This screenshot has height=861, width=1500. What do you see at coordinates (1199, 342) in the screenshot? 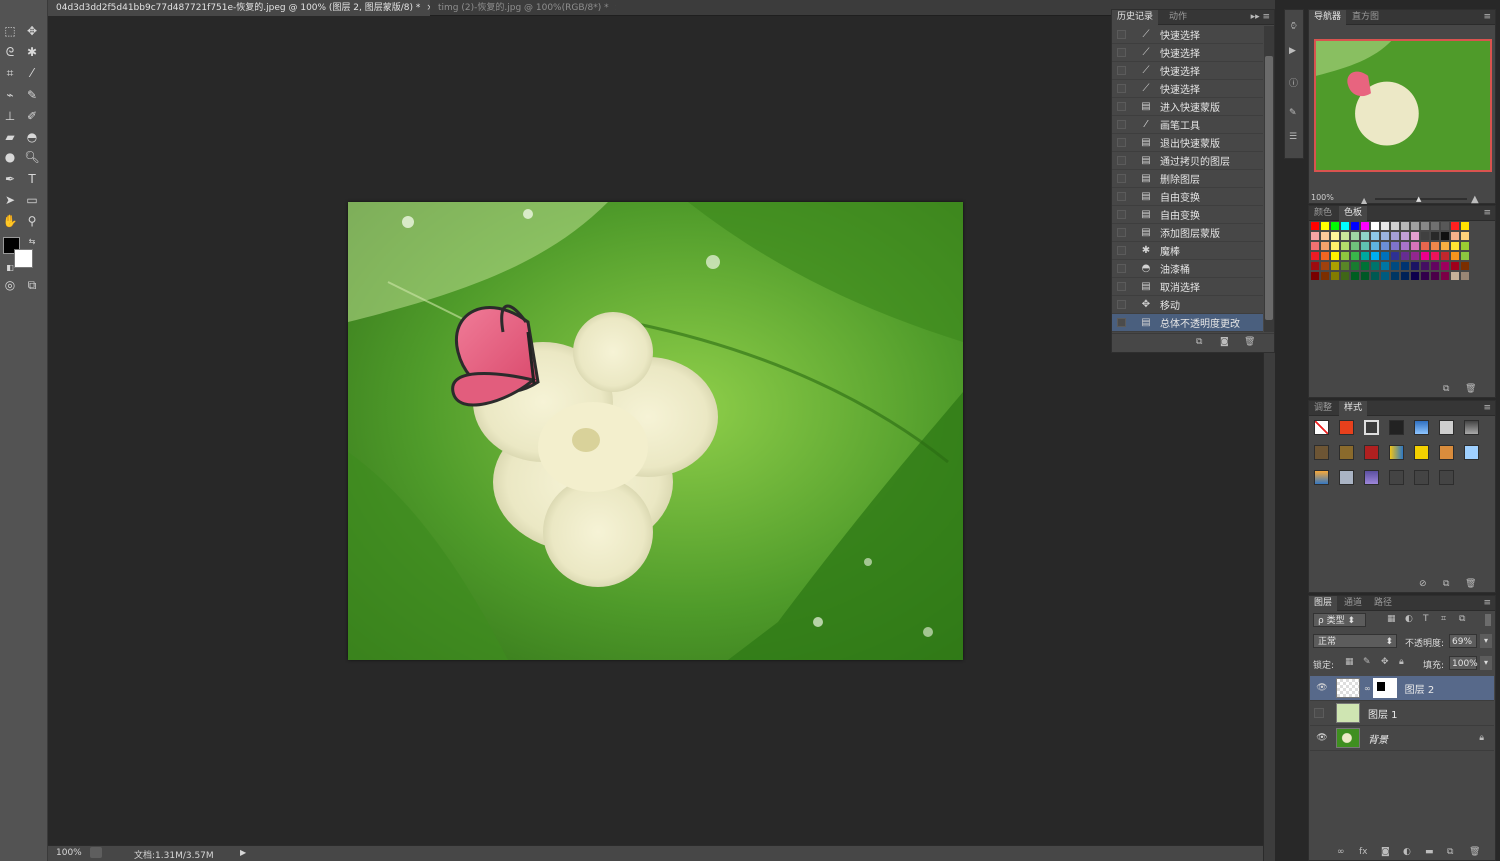
I see `new-document-from-state-icon: ⧉` at bounding box center [1199, 342].